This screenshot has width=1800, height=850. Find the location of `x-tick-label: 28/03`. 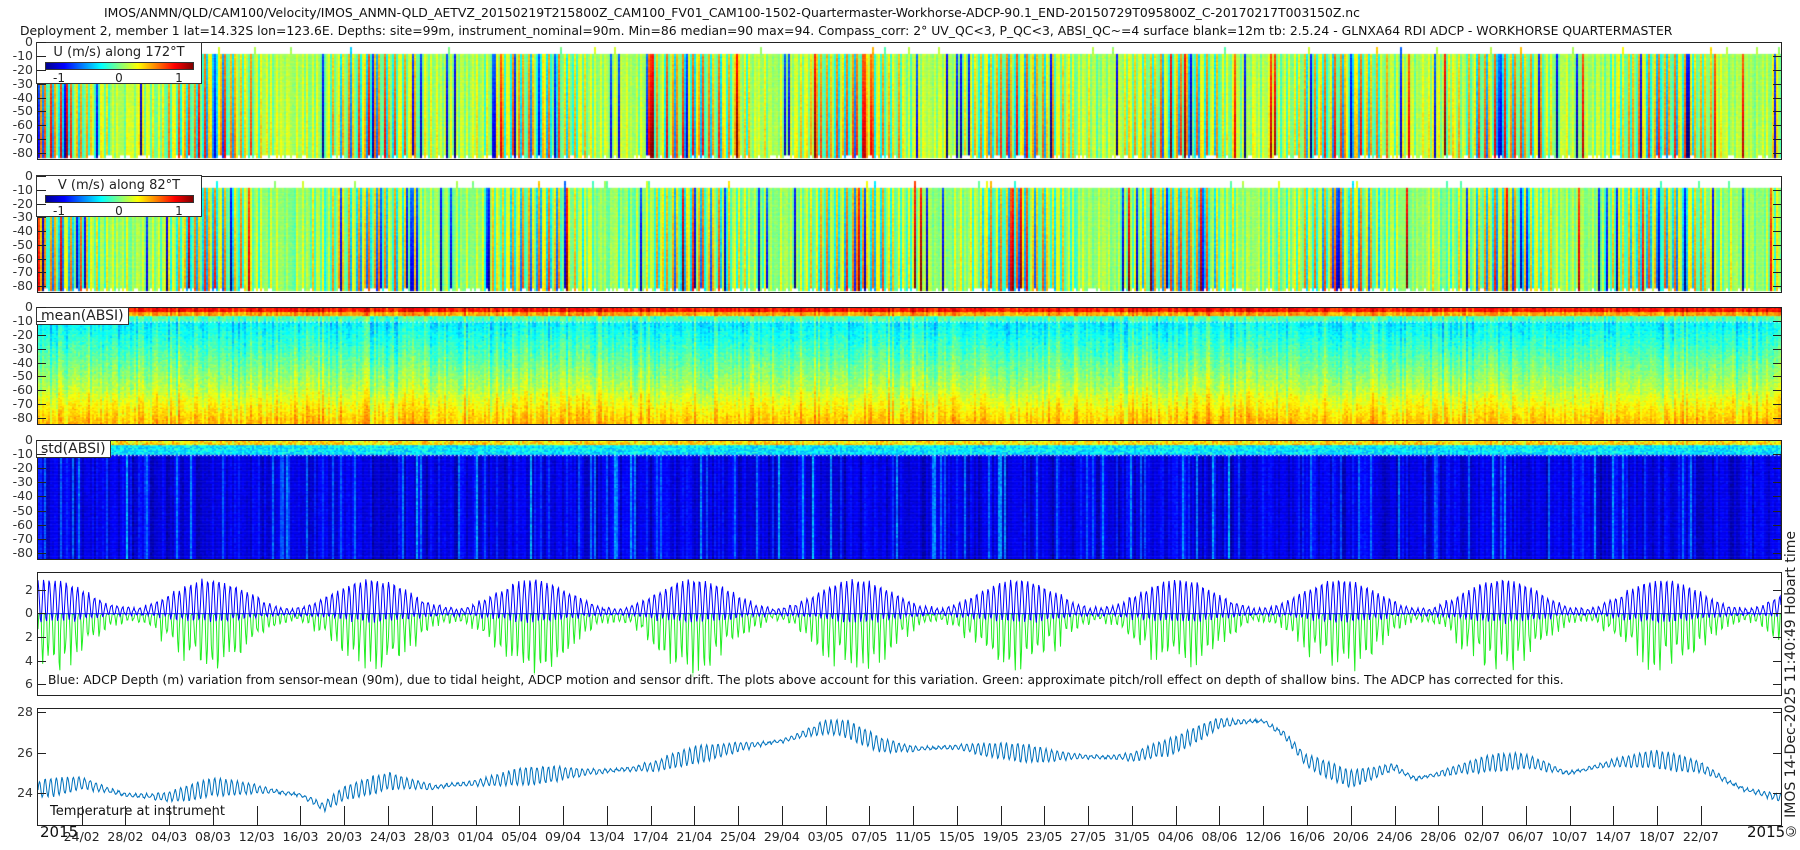

x-tick-label: 28/03 is located at coordinates (431, 836).